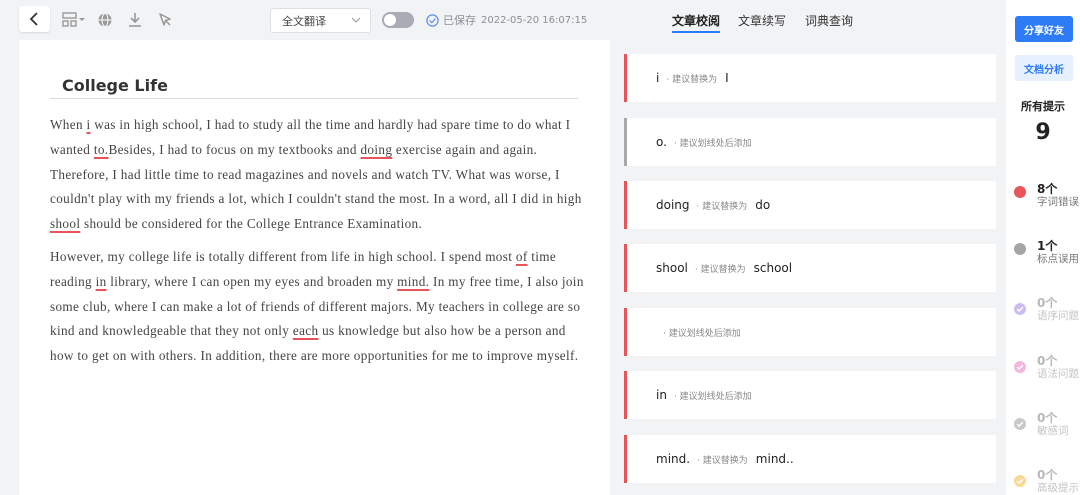 The image size is (1080, 495). Describe the element at coordinates (534, 20) in the screenshot. I see `saved-time: 2022-05-20 16:07:15` at that location.